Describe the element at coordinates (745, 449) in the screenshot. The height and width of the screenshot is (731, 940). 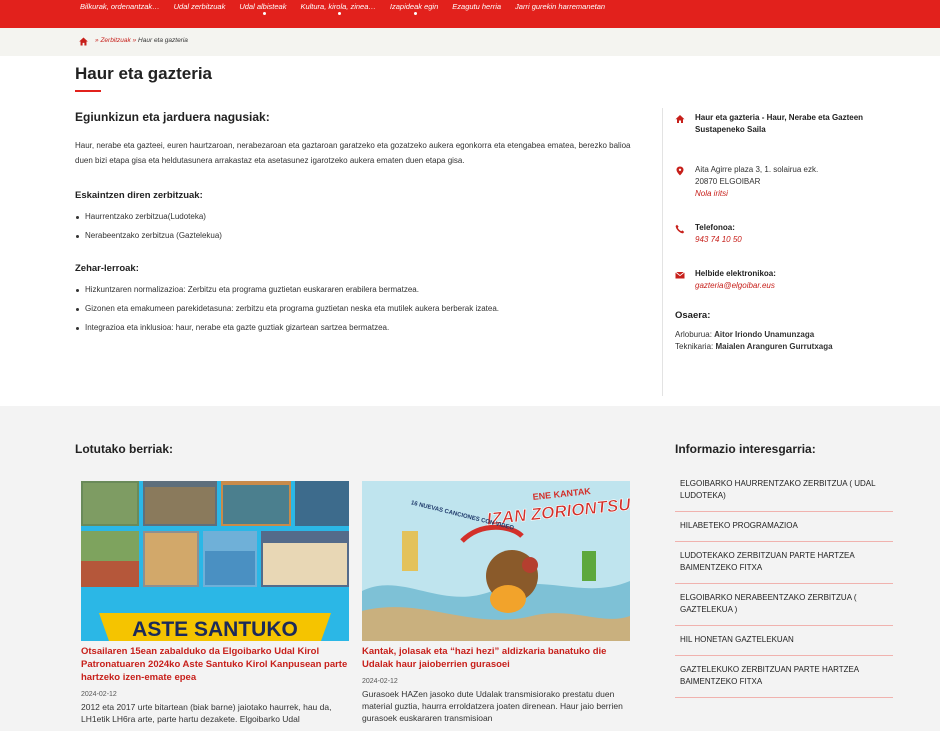
I see `info-heading: Informazio interesgarria:` at that location.